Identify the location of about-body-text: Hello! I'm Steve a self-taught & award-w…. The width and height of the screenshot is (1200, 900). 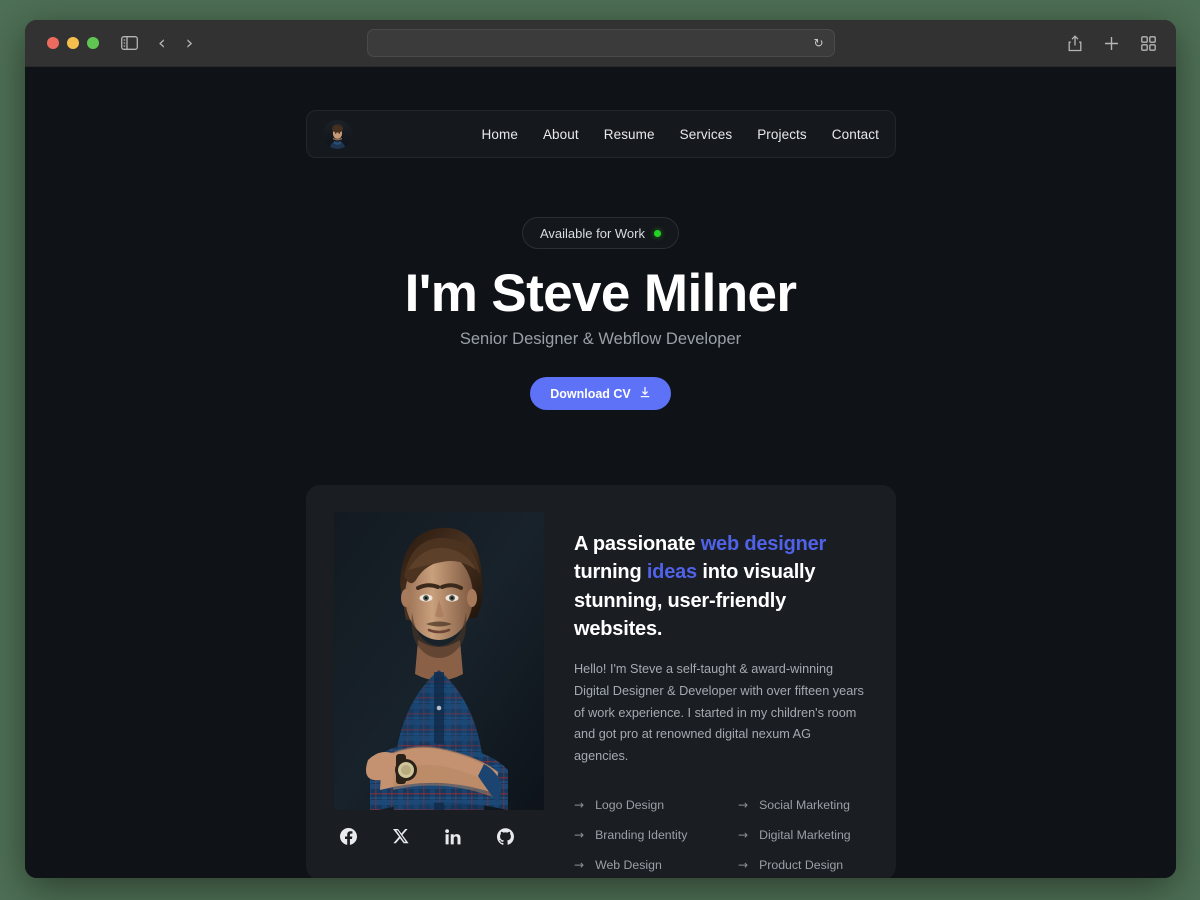
(719, 712).